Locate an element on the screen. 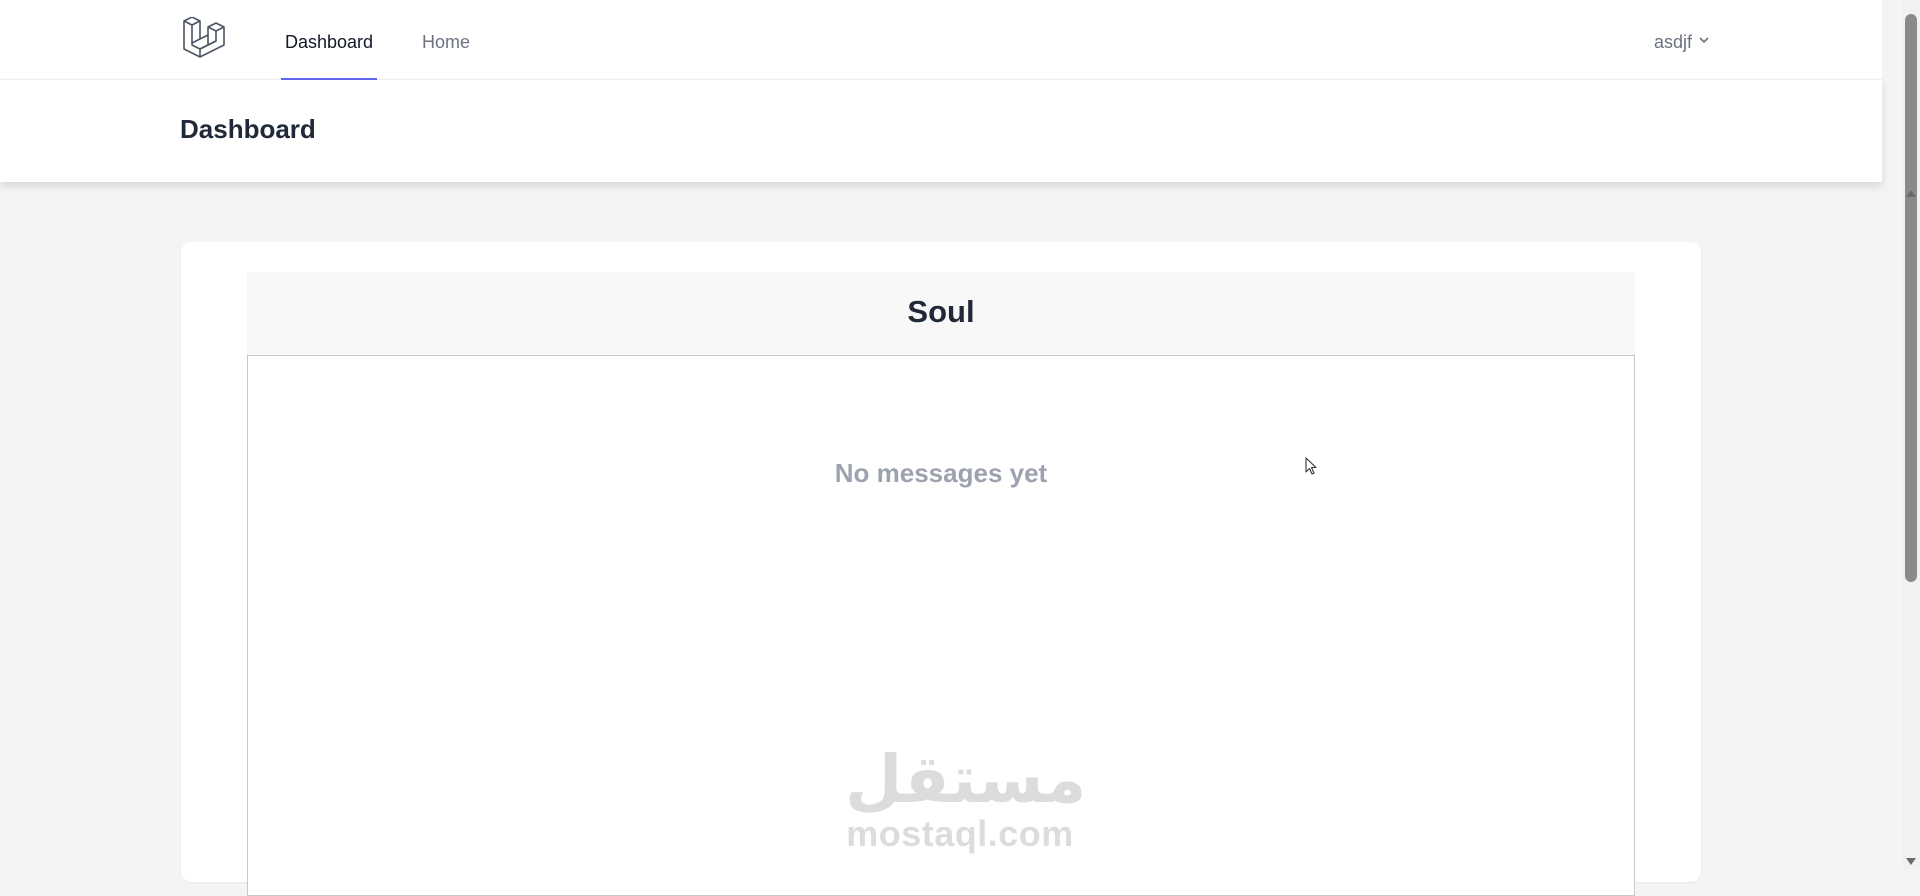  page-scrollbar is located at coordinates (1911, 434).